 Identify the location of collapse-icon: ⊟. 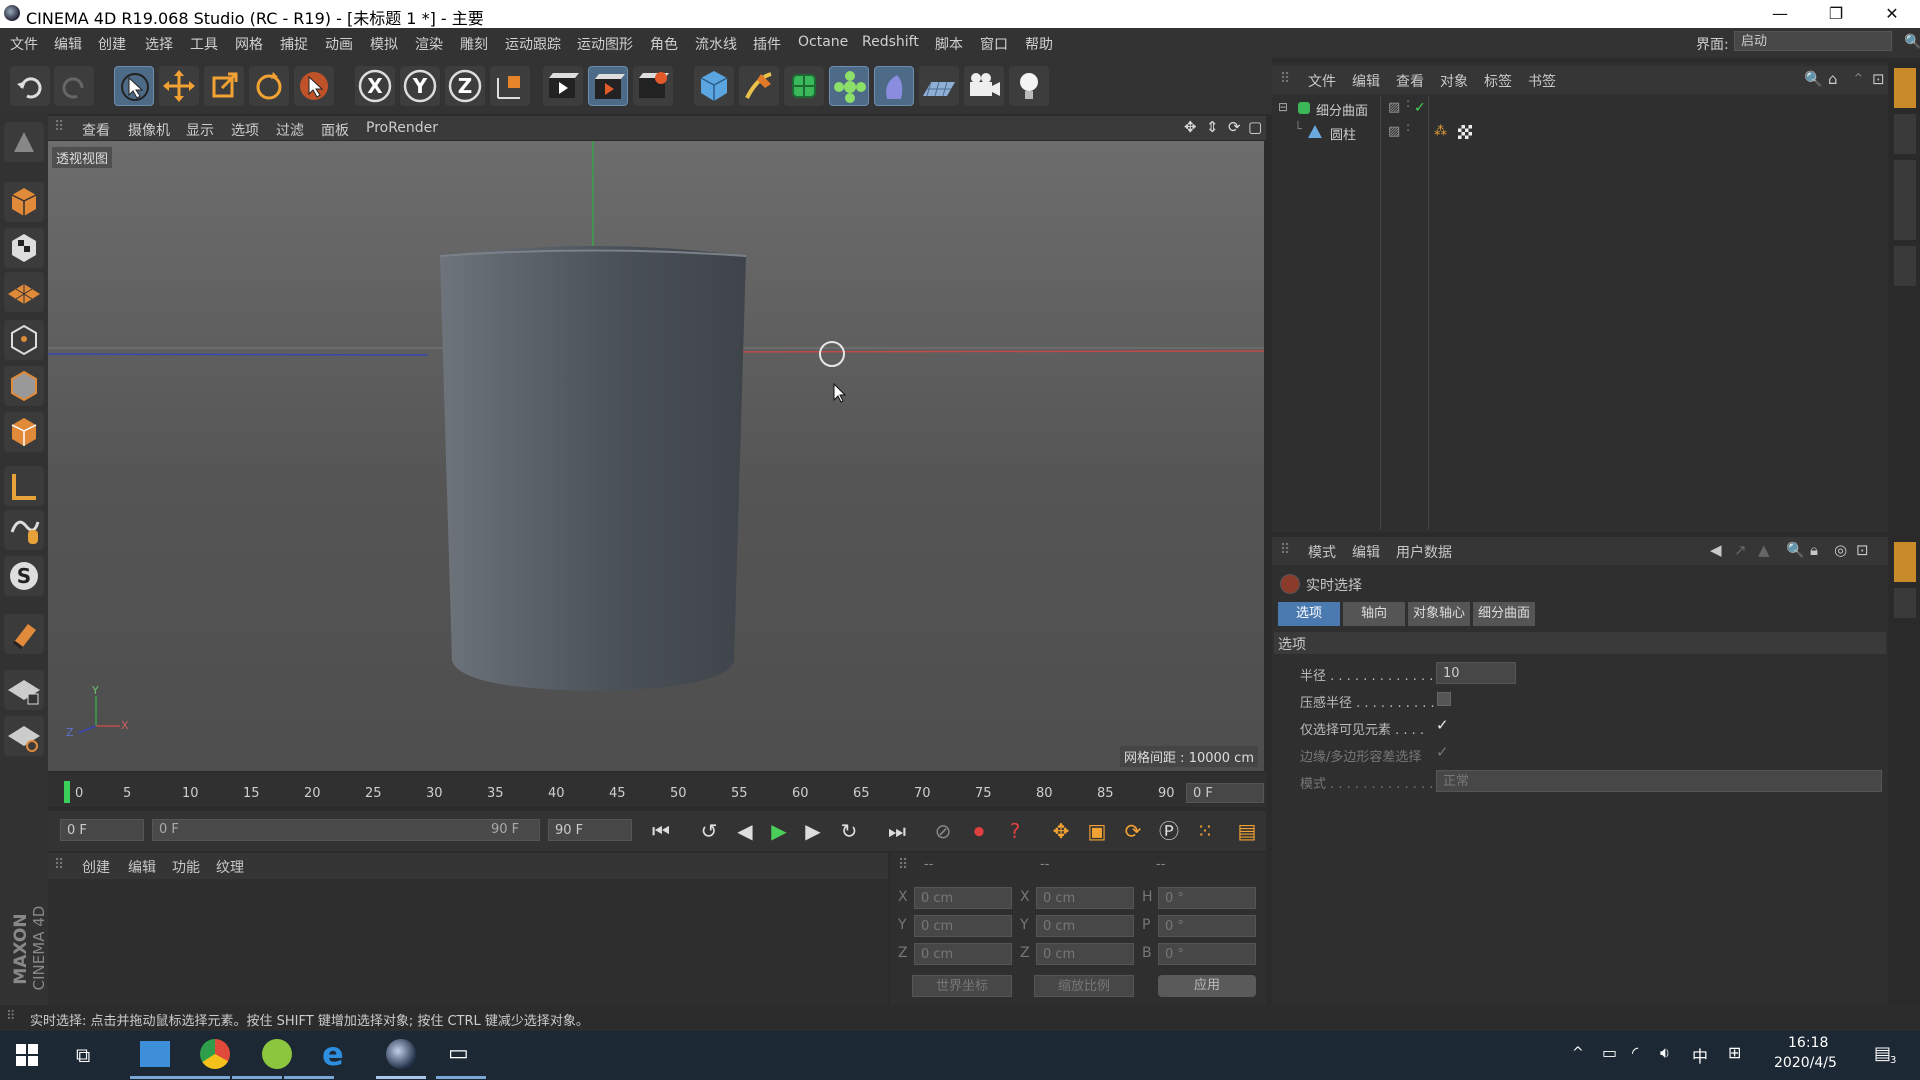
(1283, 107).